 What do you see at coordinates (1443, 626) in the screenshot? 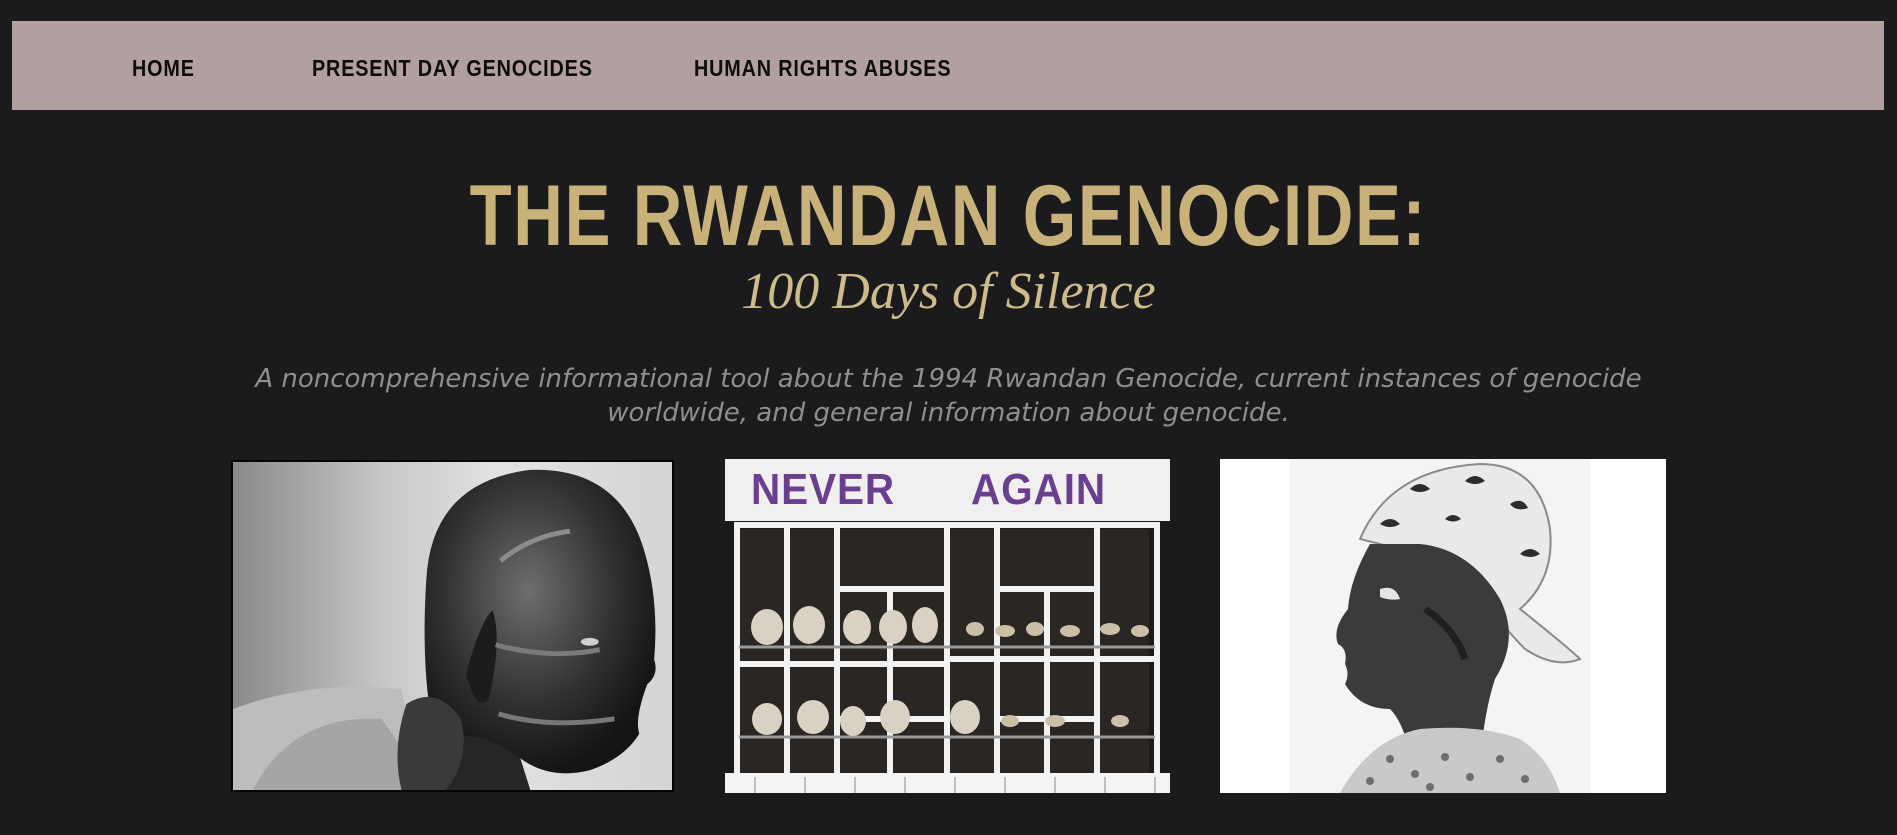
I see `woman-profile-photo` at bounding box center [1443, 626].